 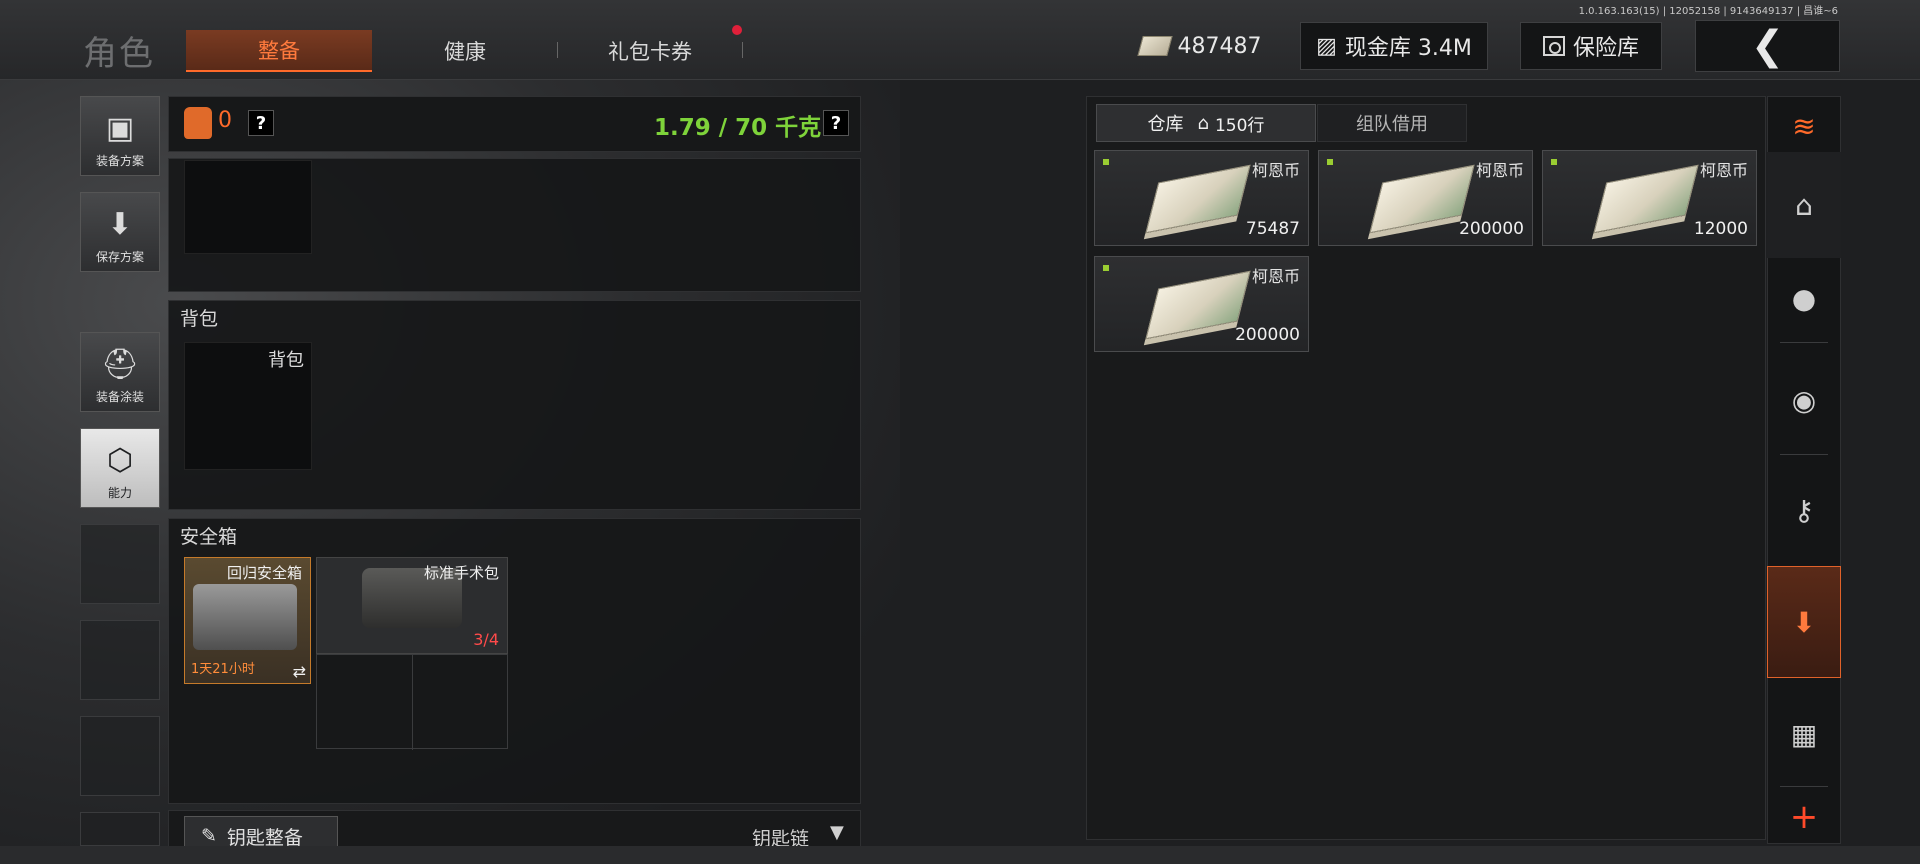 I want to click on chevron-left-icon: ❮, so click(x=1767, y=46).